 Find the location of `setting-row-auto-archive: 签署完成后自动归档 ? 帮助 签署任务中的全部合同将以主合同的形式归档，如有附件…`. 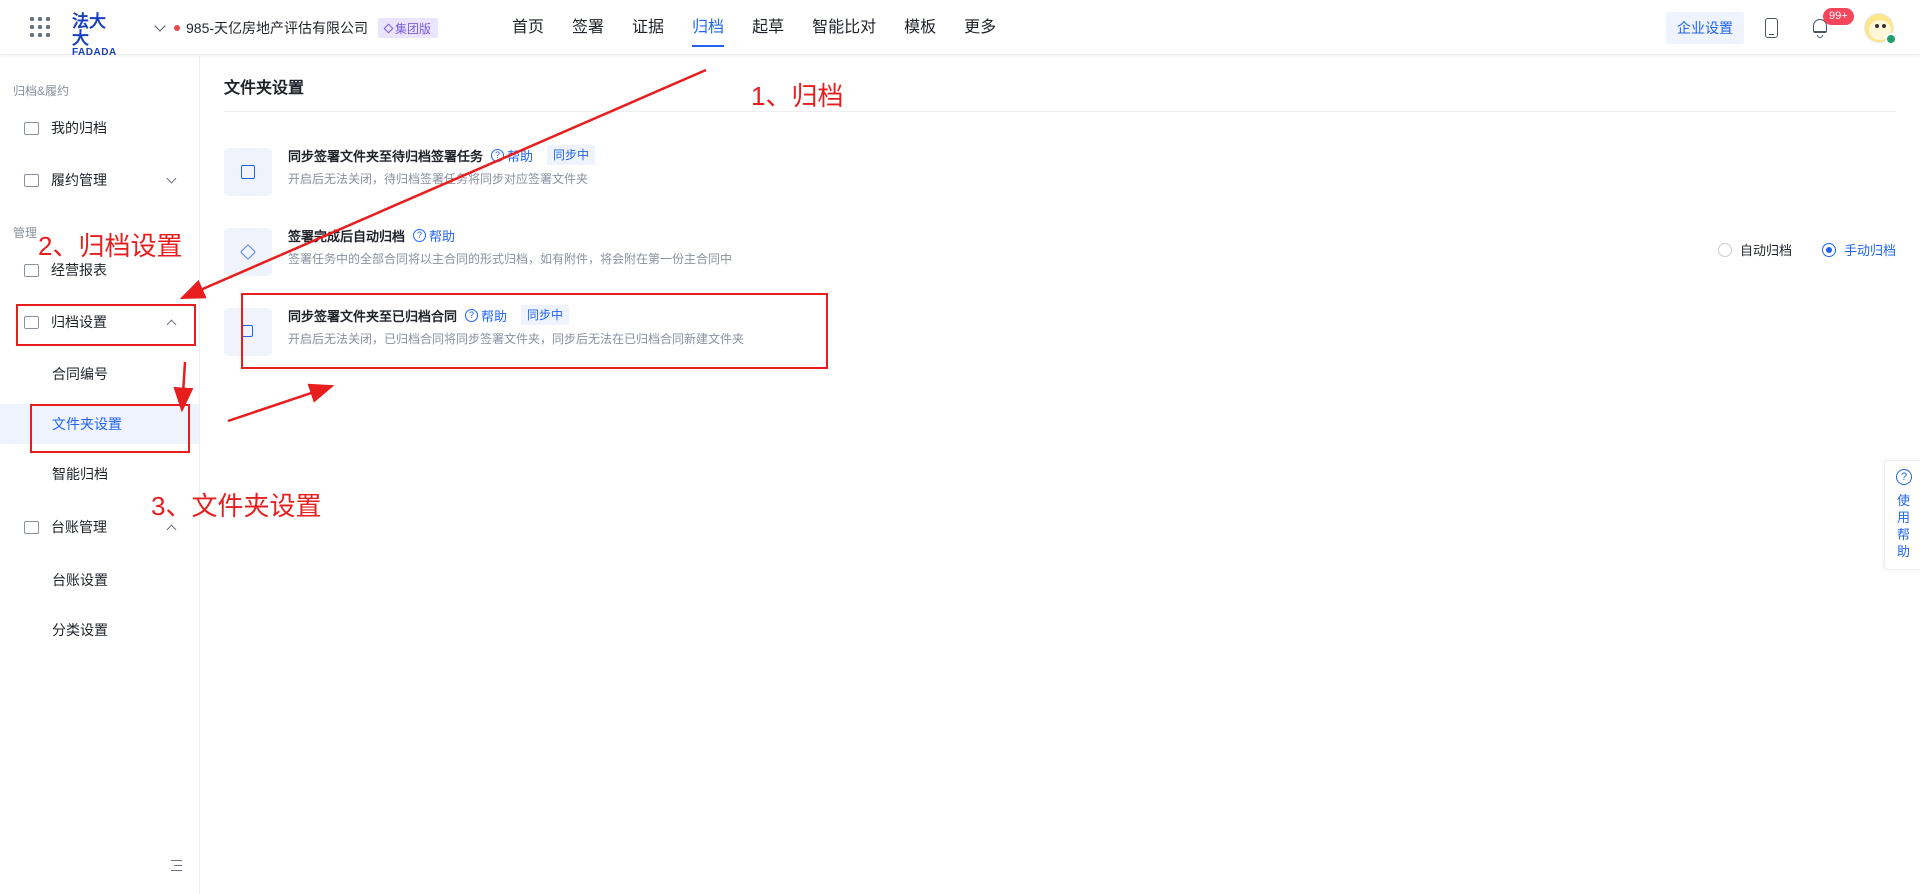

setting-row-auto-archive: 签署完成后自动归档 ? 帮助 签署任务中的全部合同将以主合同的形式归档，如有附件… is located at coordinates (1060, 248).